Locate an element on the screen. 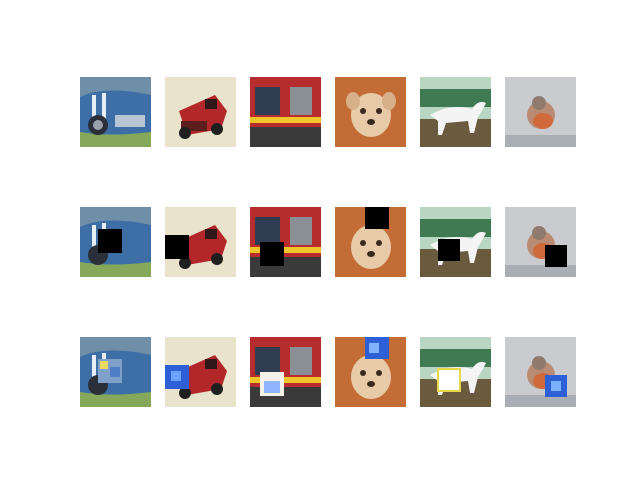 The image size is (640, 480). horse-image is located at coordinates (455, 112).